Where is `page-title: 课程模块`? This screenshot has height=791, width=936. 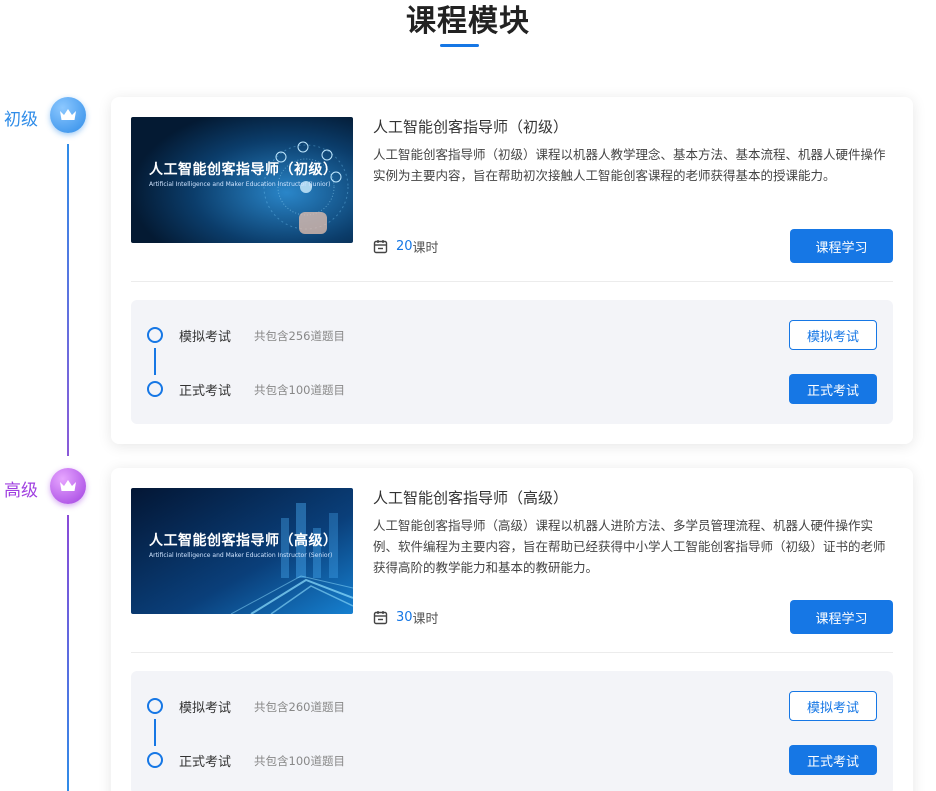 page-title: 课程模块 is located at coordinates (468, 21).